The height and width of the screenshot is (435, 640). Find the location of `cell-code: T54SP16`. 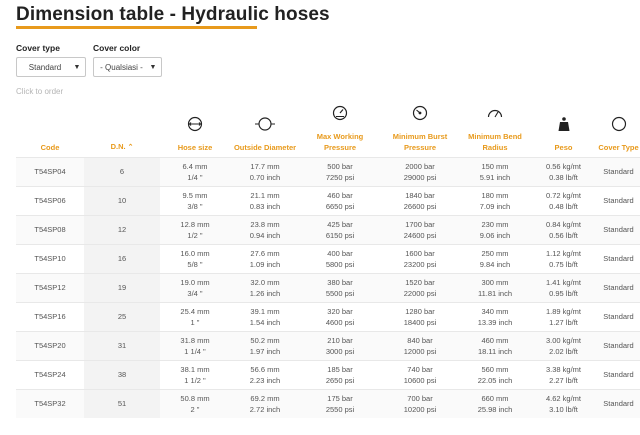

cell-code: T54SP16 is located at coordinates (50, 316).